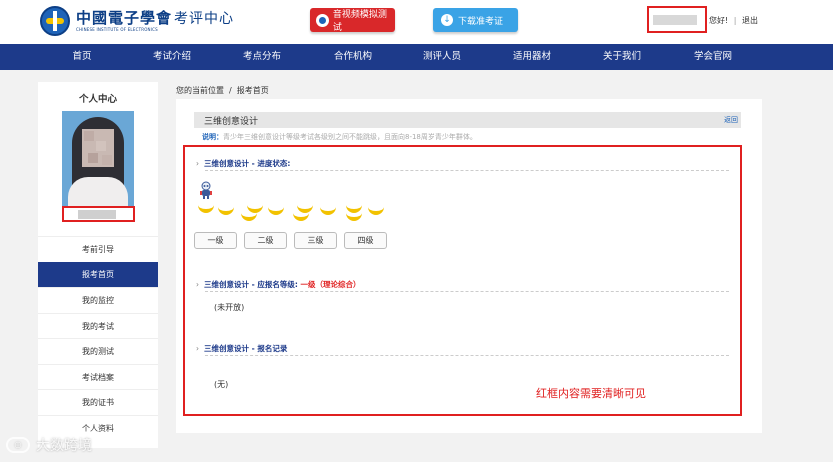 This screenshot has width=833, height=462. I want to click on watermark-text: 大数跨境, so click(64, 446).